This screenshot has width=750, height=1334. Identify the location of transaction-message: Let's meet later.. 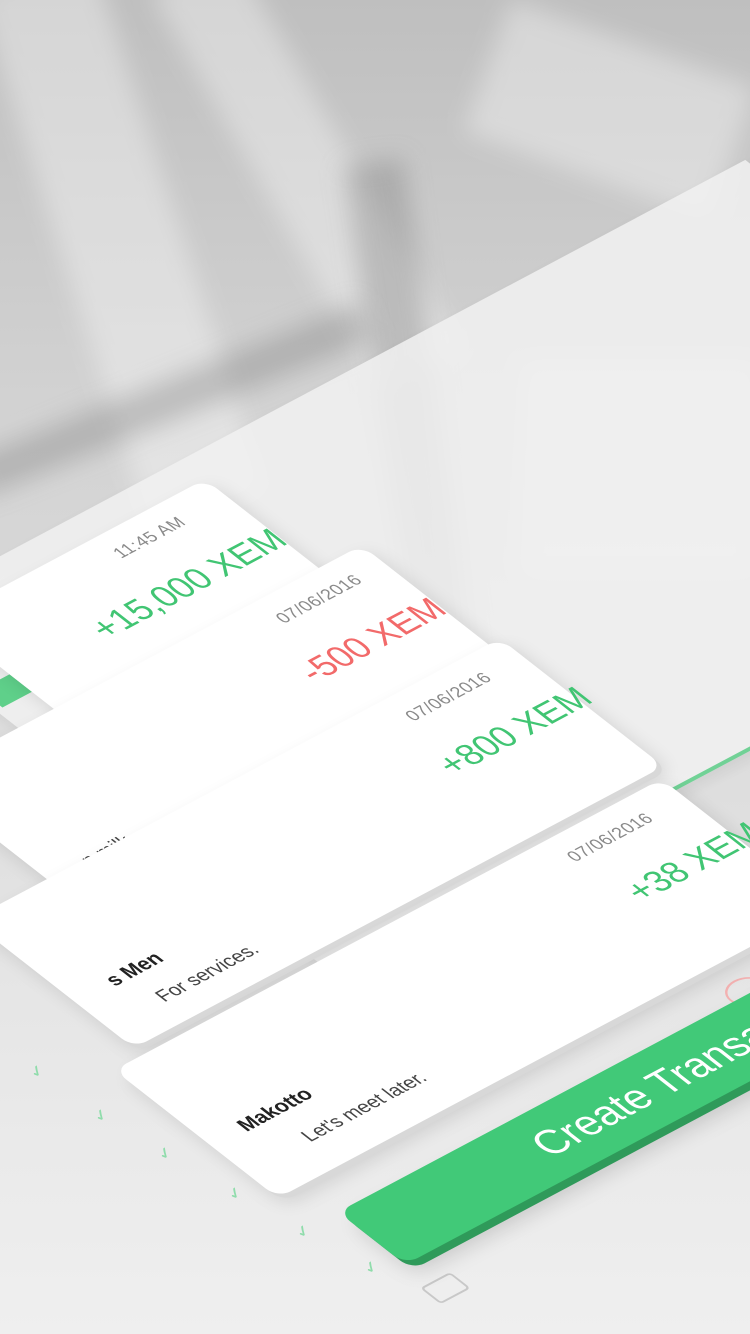
(364, 1107).